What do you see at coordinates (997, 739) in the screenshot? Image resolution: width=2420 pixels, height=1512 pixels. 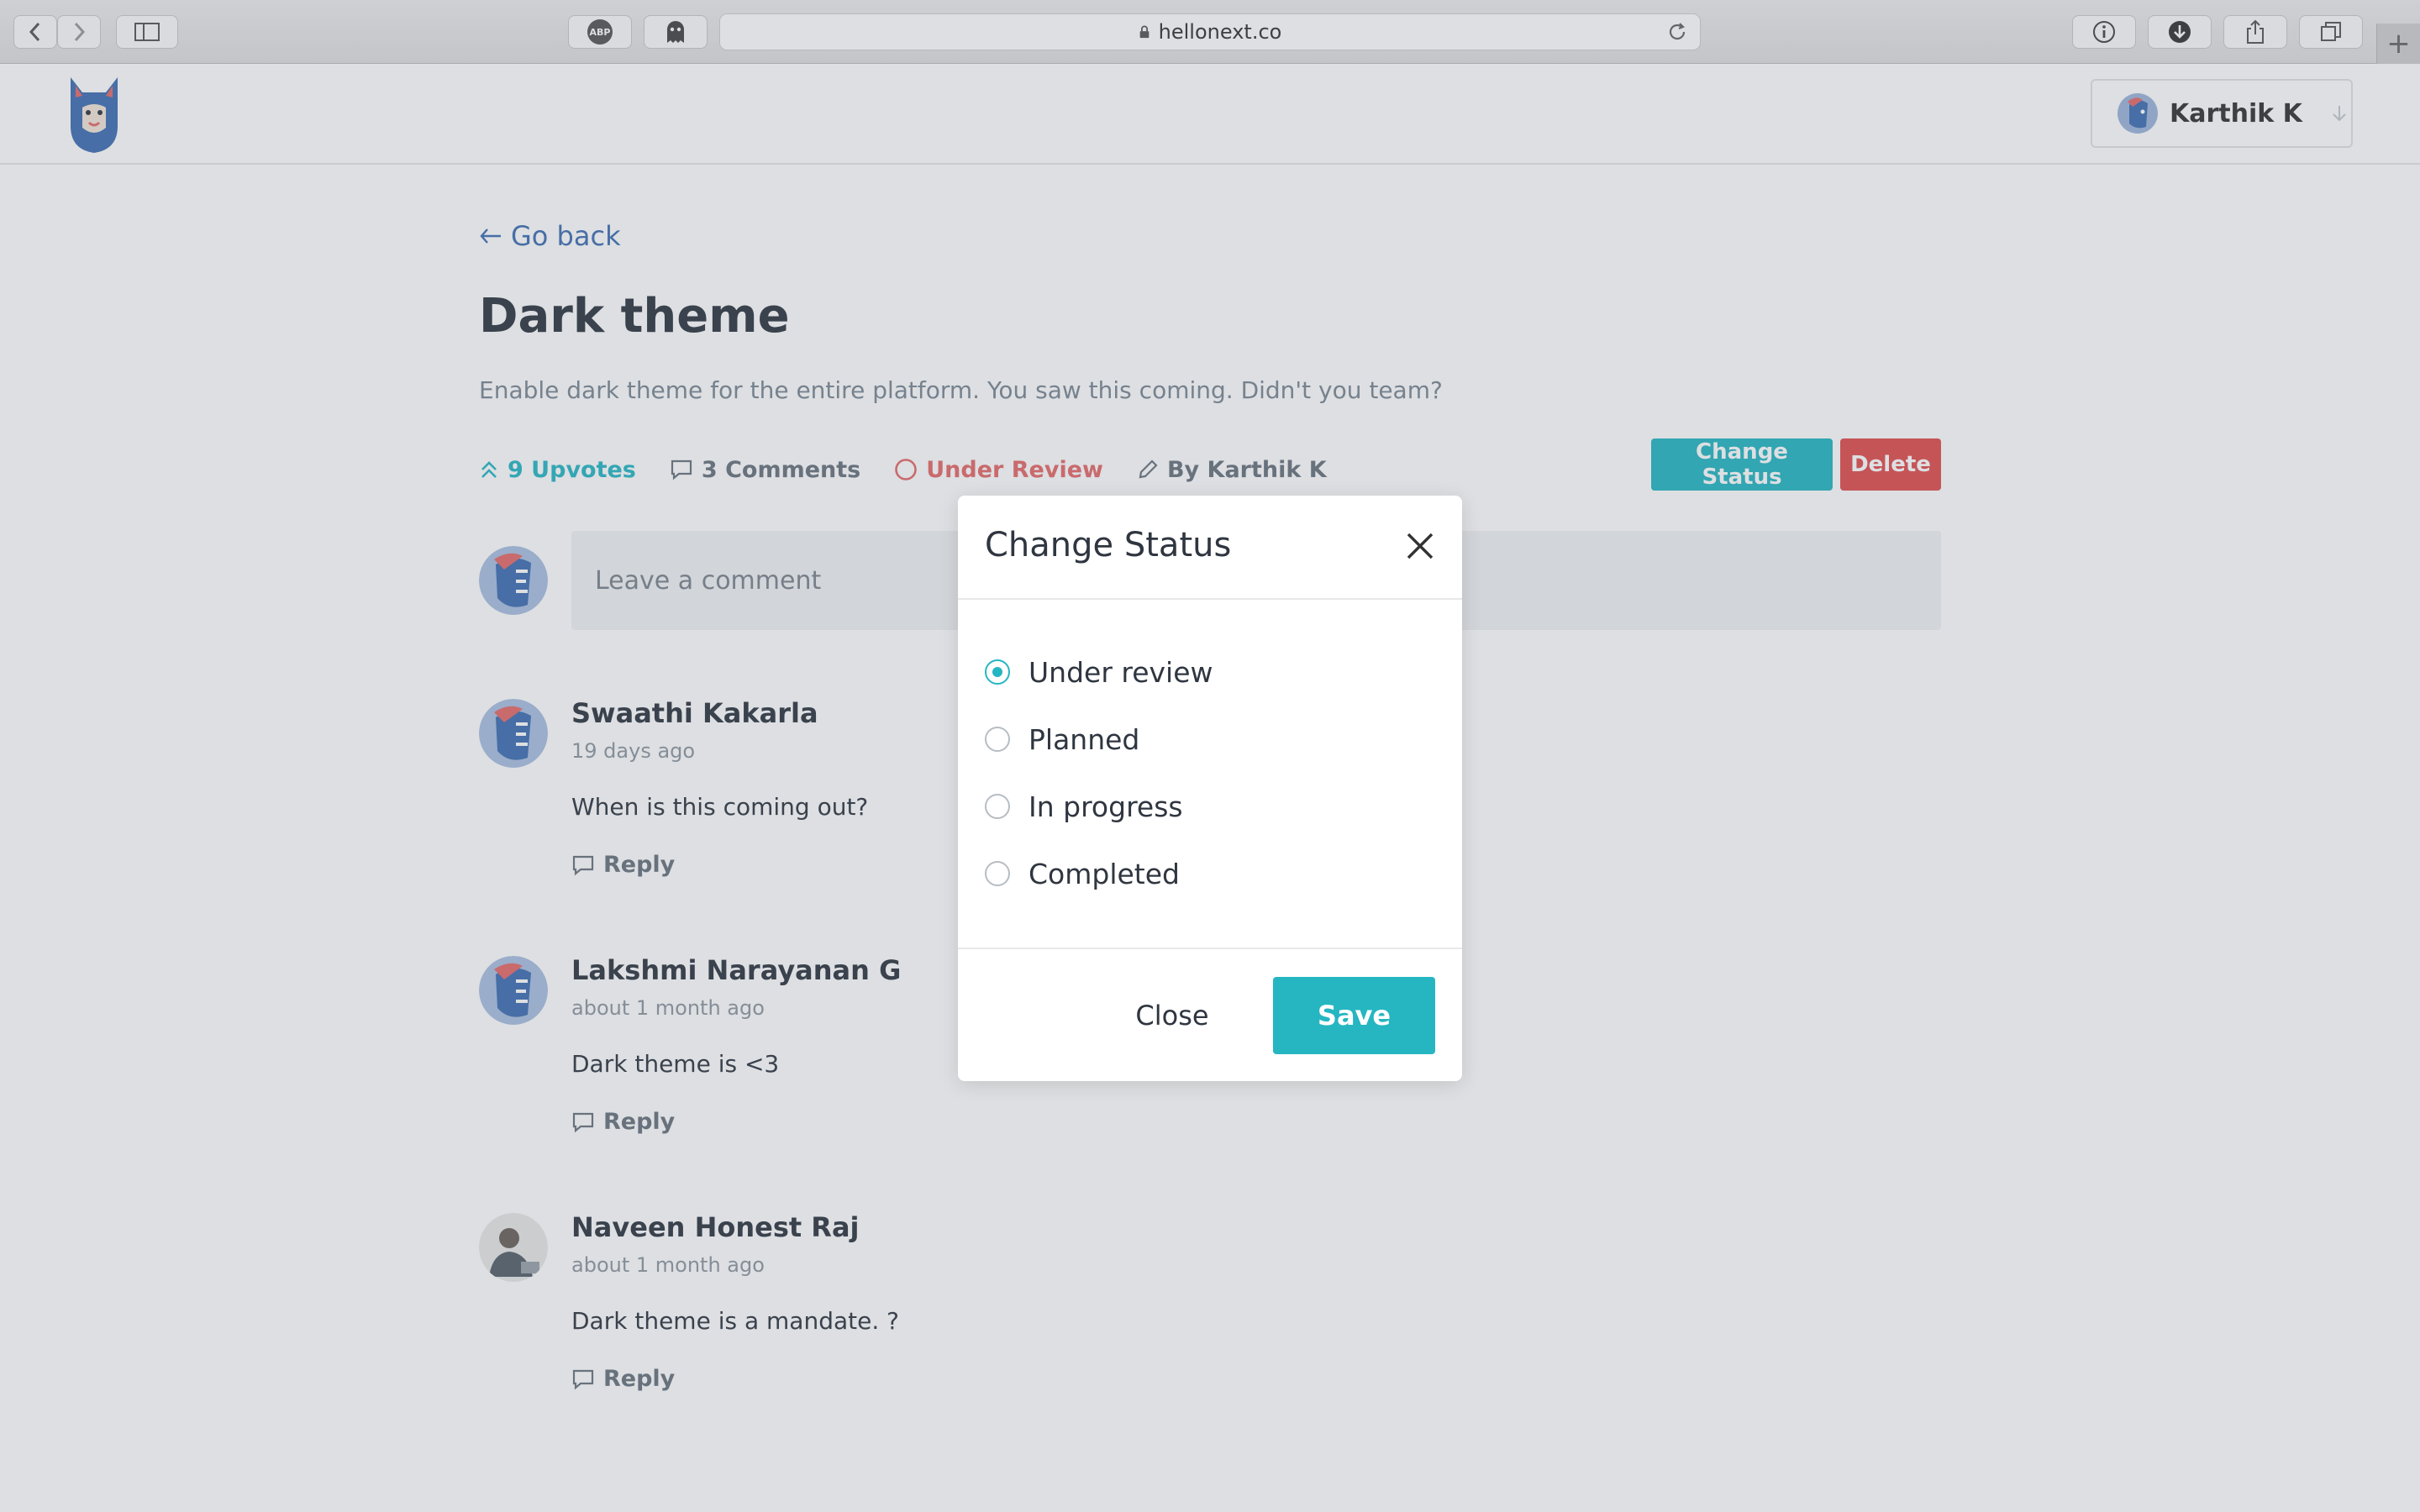 I see `radio-planned` at bounding box center [997, 739].